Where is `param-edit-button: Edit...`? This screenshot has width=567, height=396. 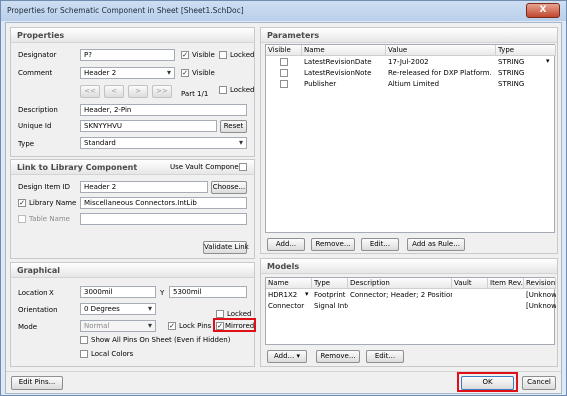
param-edit-button: Edit... is located at coordinates (380, 244).